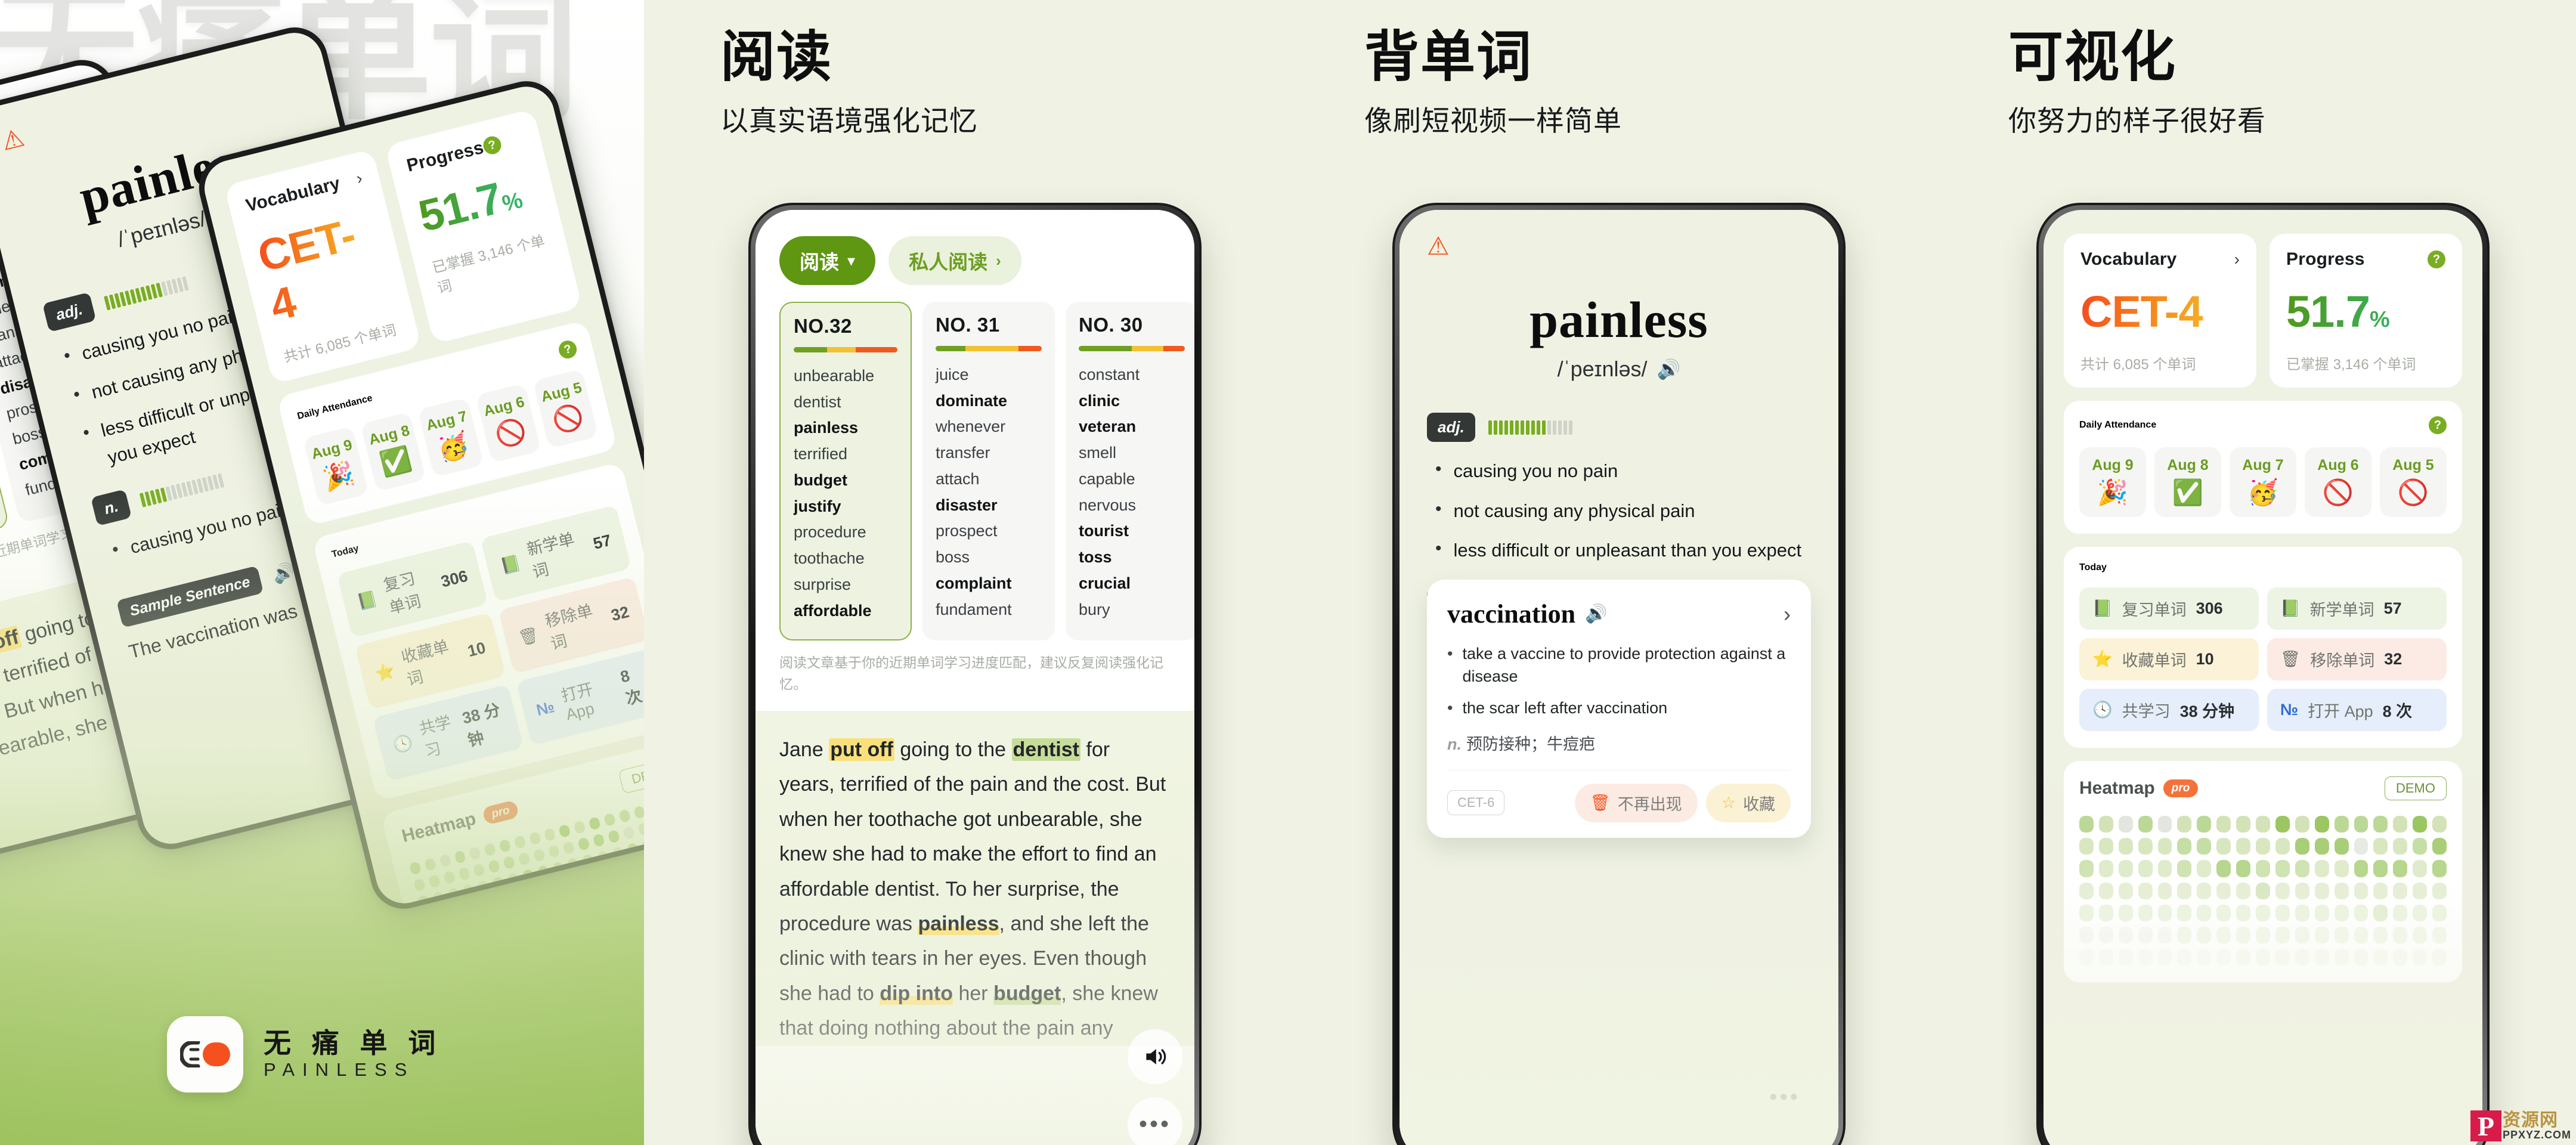 This screenshot has width=2576, height=1145. Describe the element at coordinates (2169, 710) in the screenshot. I see `today-stat-item: 🕓 共学习 38 分钟` at that location.